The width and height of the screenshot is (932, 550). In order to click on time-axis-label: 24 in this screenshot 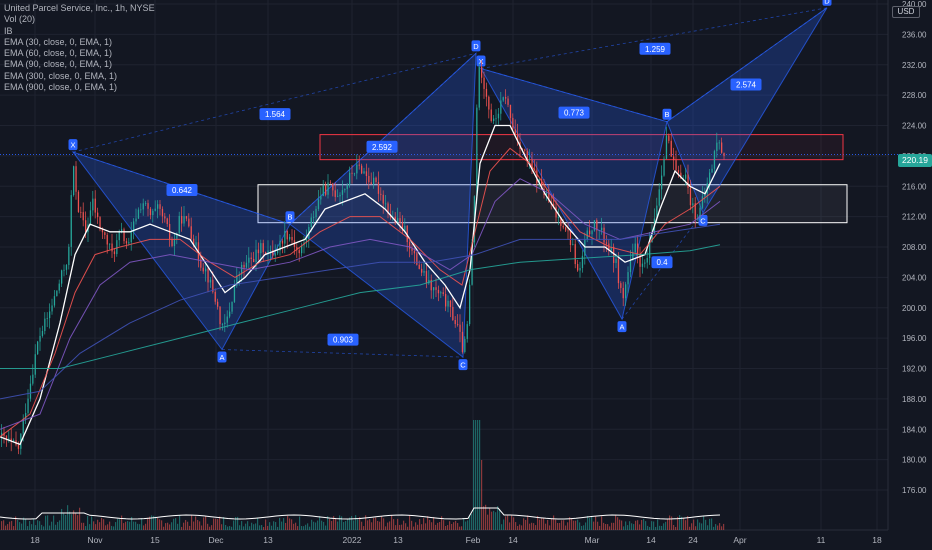, I will do `click(693, 540)`.